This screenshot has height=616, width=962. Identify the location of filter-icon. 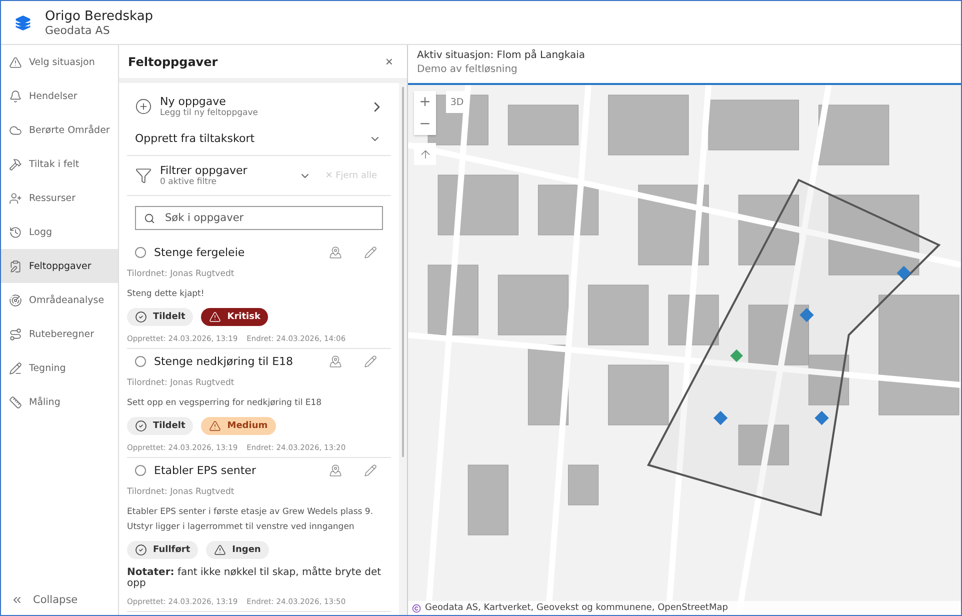
(143, 175).